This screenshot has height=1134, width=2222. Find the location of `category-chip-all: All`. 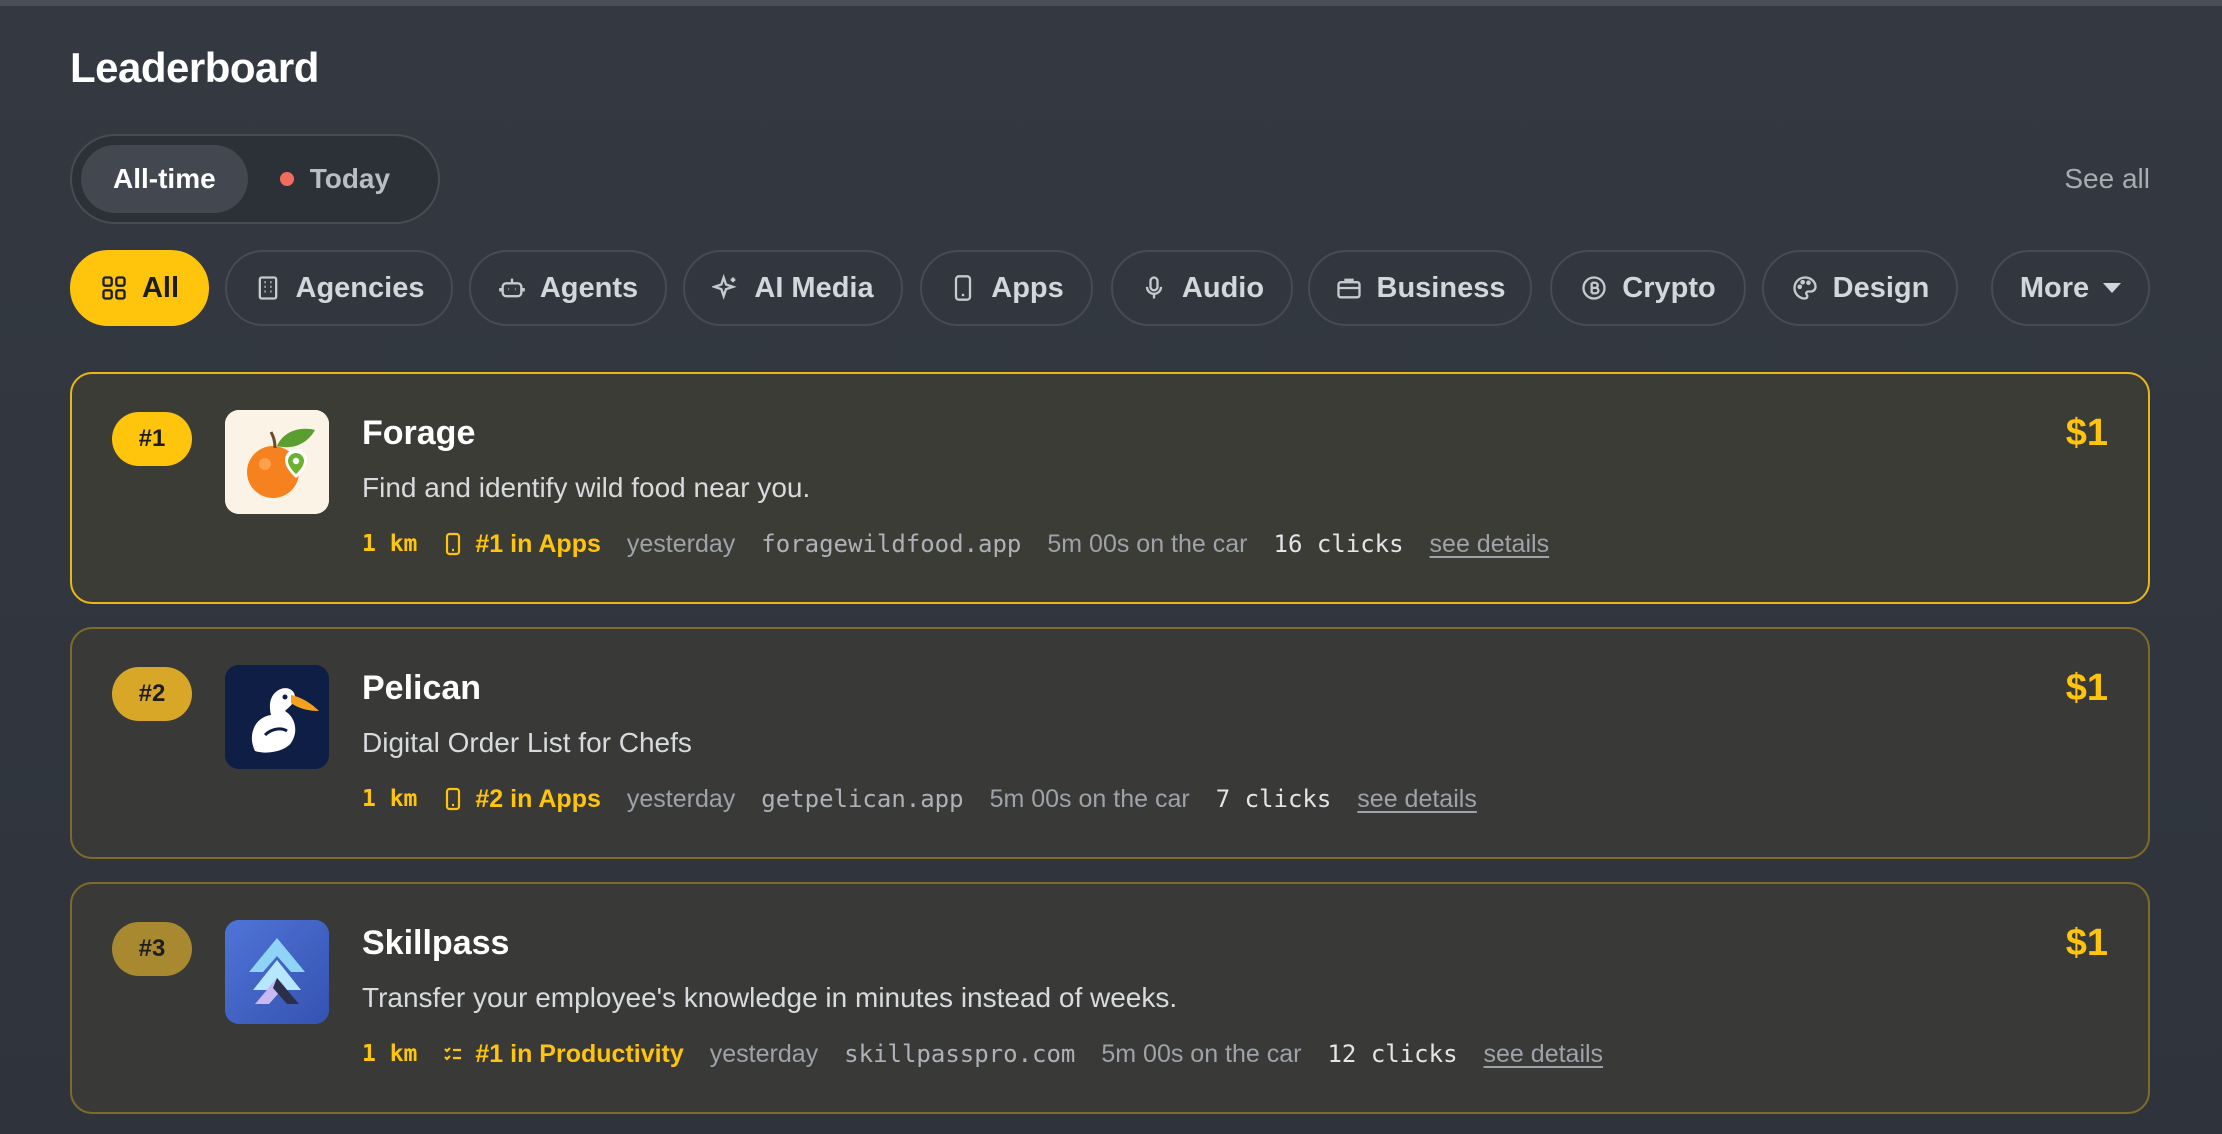

category-chip-all: All is located at coordinates (139, 288).